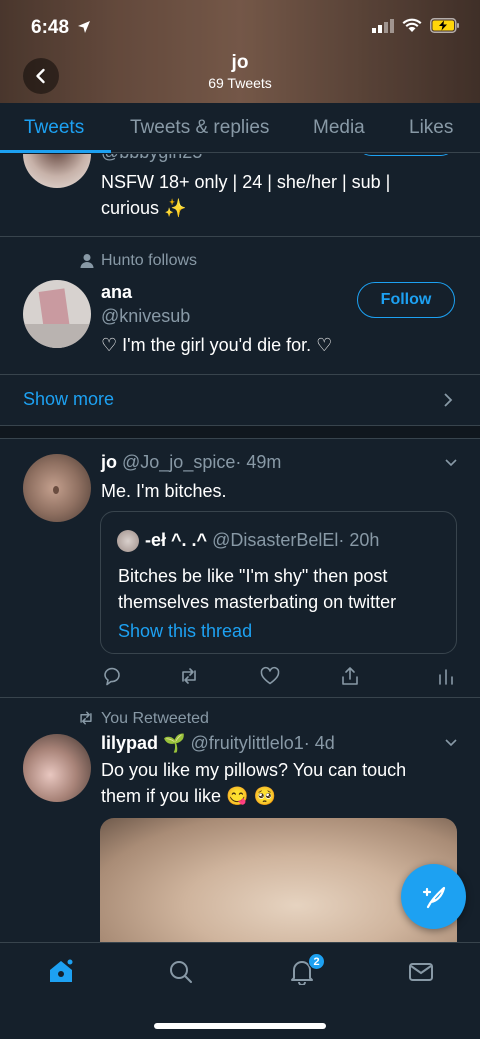  I want to click on quoted-tweet-time: · 20h, so click(359, 540).